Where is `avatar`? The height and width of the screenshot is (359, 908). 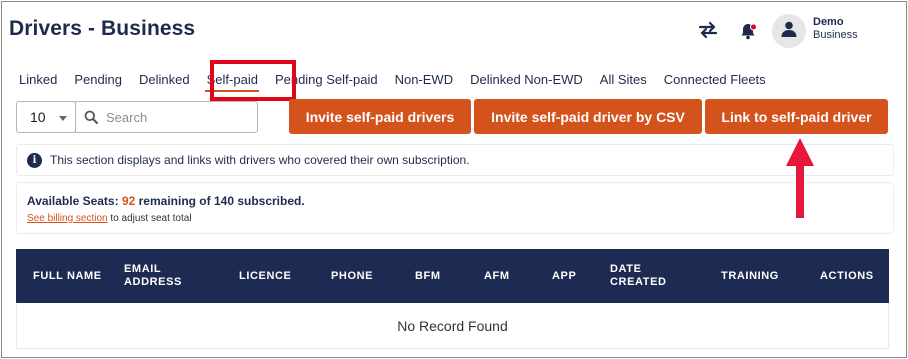
avatar is located at coordinates (789, 31).